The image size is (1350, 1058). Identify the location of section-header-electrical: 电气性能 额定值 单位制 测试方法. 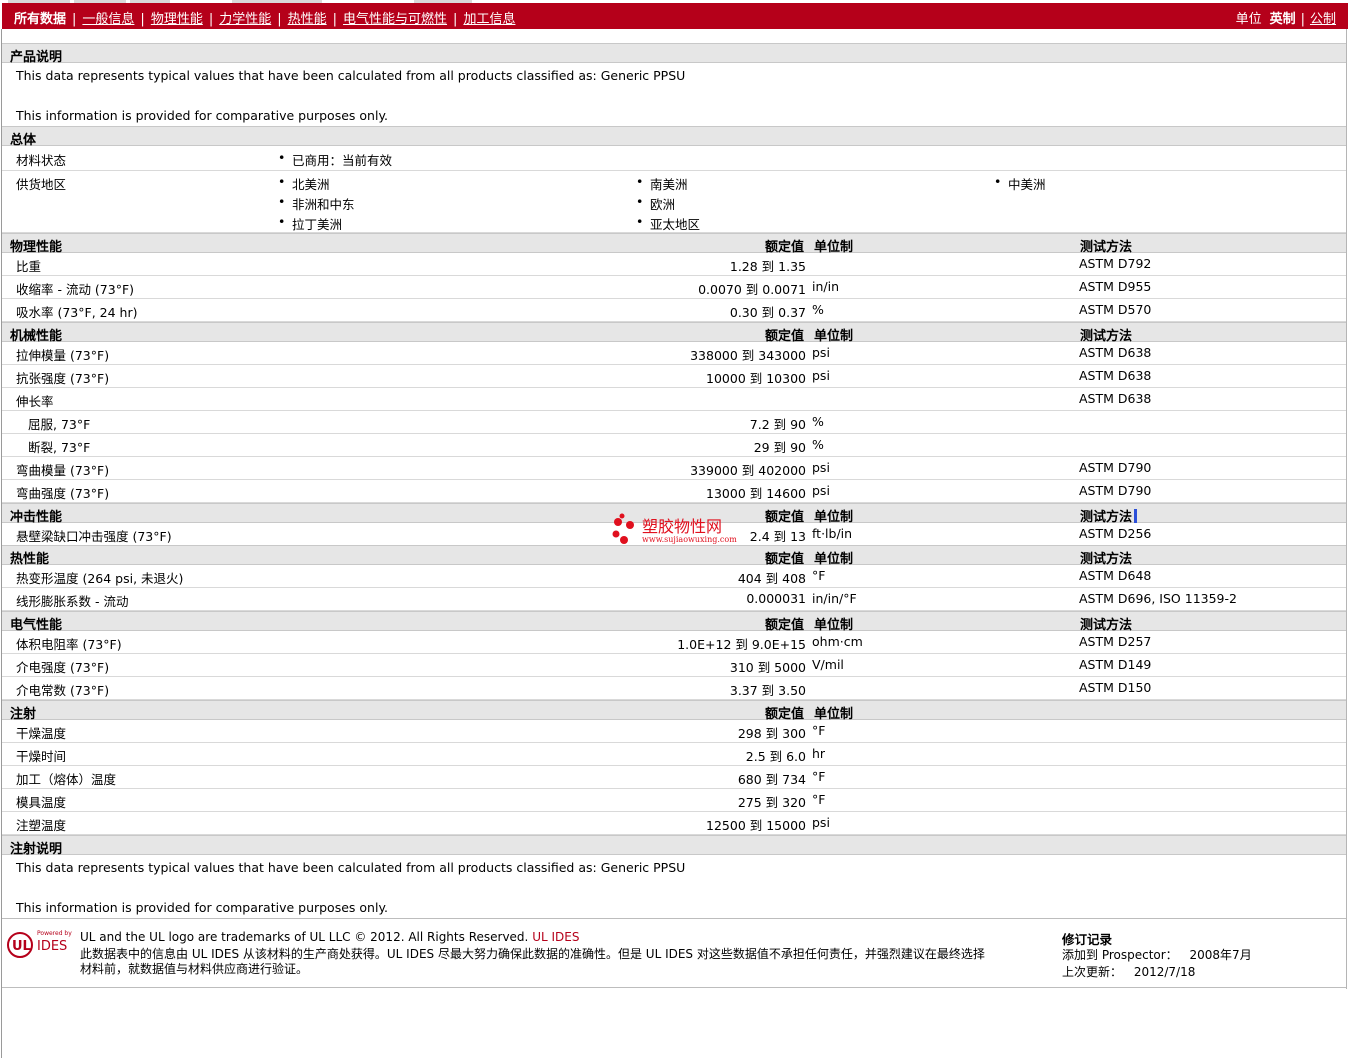
(674, 622).